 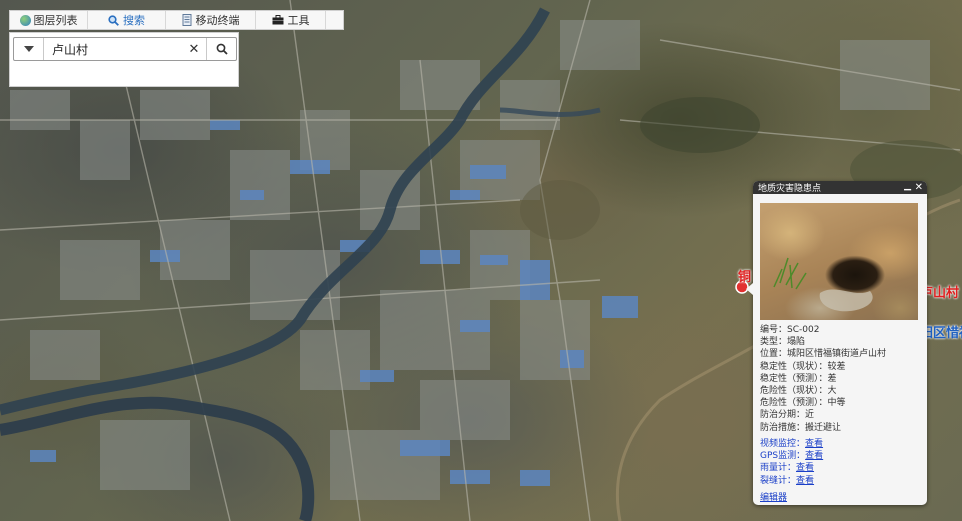 What do you see at coordinates (803, 366) in the screenshot?
I see `field-row: 稳定性（现状）：较差` at bounding box center [803, 366].